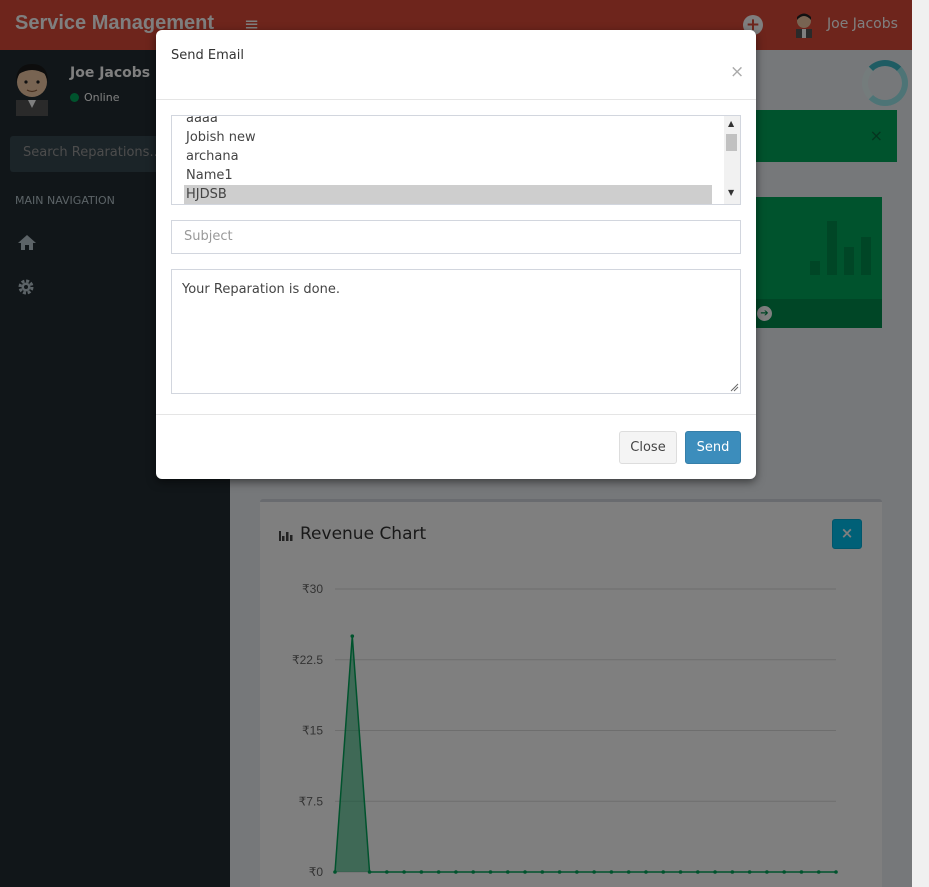 The height and width of the screenshot is (887, 929). What do you see at coordinates (449, 122) in the screenshot?
I see `recipient-option: aaaa` at bounding box center [449, 122].